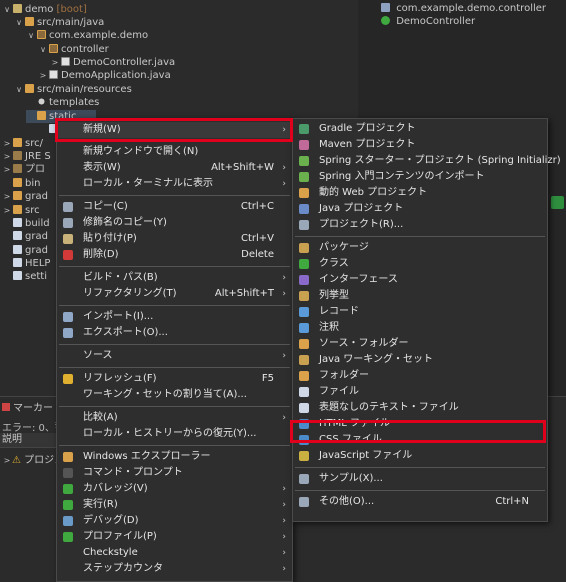  I want to click on menu-item-label: Spring 入門コンテンツのインポート, so click(402, 176).